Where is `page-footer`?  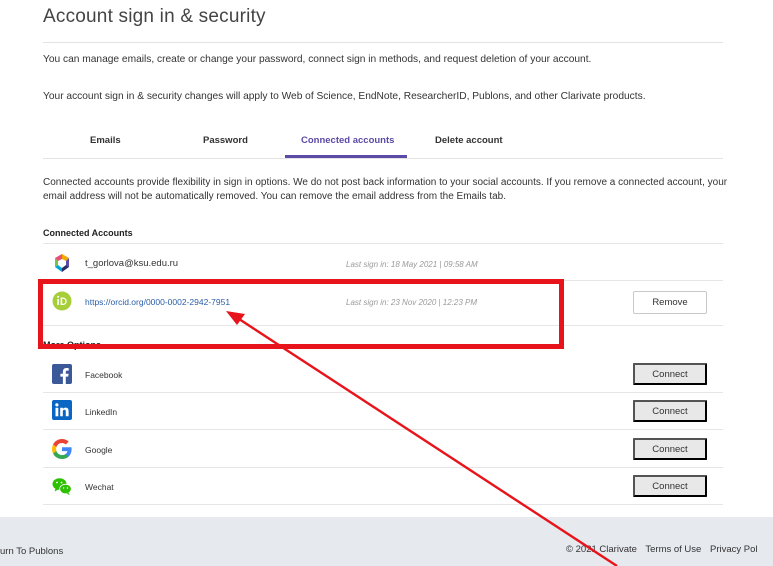
page-footer is located at coordinates (386, 541).